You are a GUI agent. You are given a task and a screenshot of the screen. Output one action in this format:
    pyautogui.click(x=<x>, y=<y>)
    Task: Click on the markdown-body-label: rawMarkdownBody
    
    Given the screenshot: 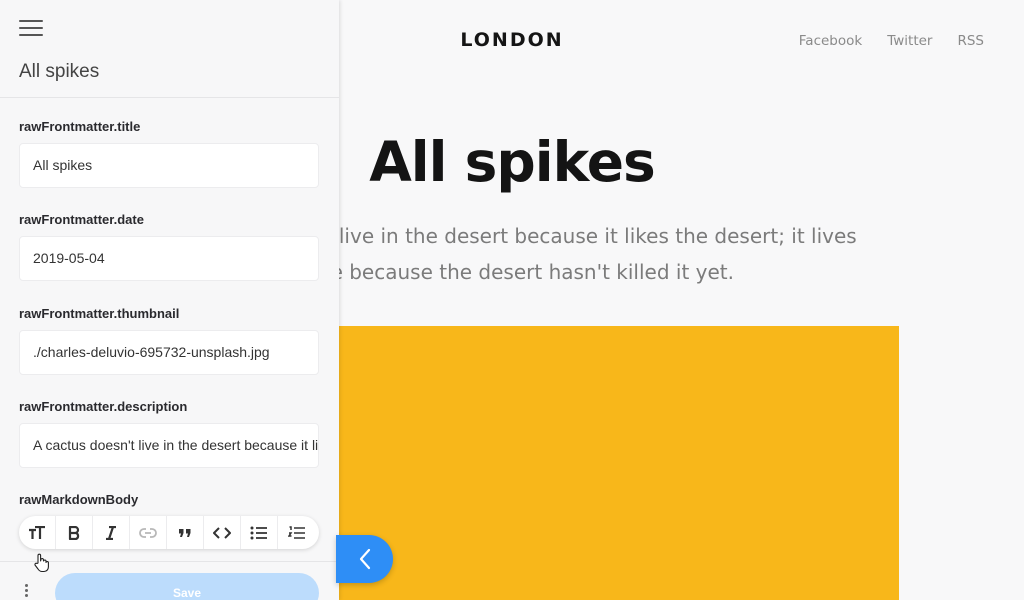 What is the action you would take?
    pyautogui.click(x=79, y=499)
    